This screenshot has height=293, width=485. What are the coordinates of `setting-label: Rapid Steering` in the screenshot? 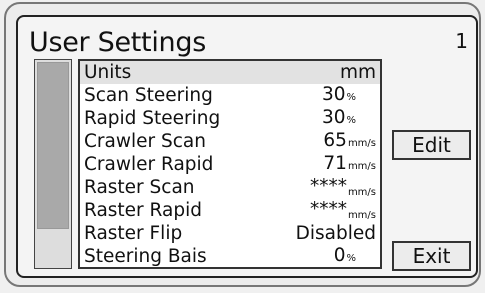 It's located at (152, 118).